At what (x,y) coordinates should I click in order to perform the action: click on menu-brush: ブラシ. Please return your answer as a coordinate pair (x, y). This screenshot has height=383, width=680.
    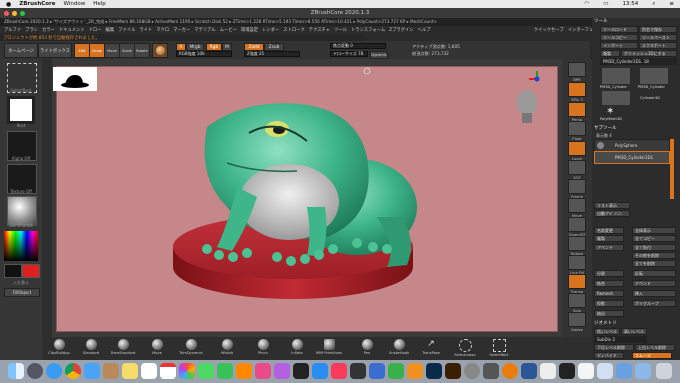
    Looking at the image, I should click on (31, 30).